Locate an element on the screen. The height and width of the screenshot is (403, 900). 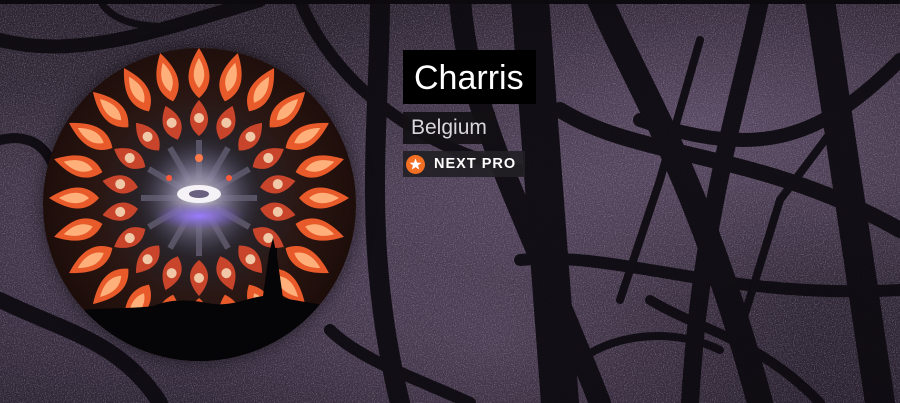
profile-name: Charris is located at coordinates (469, 77).